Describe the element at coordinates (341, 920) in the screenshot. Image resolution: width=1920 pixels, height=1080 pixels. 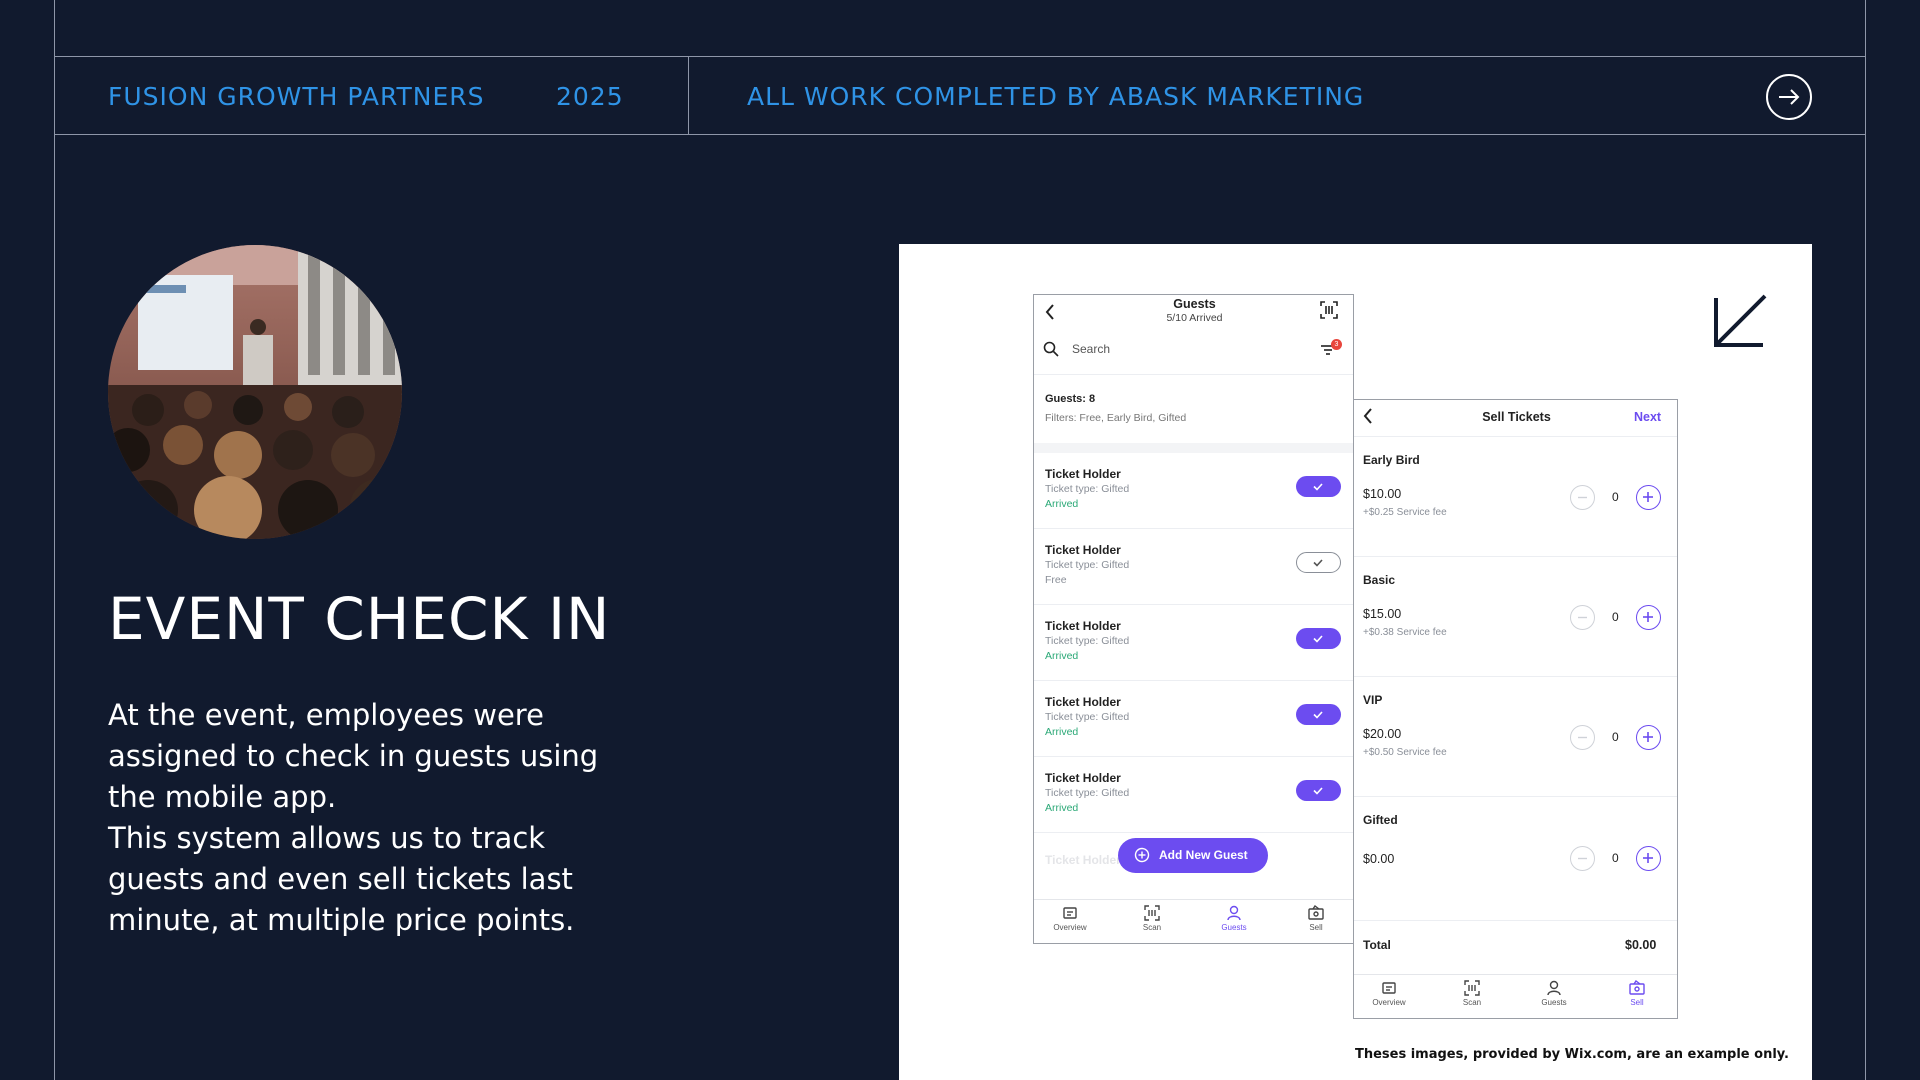
I see `body-line: minute, at multiple price points.` at that location.